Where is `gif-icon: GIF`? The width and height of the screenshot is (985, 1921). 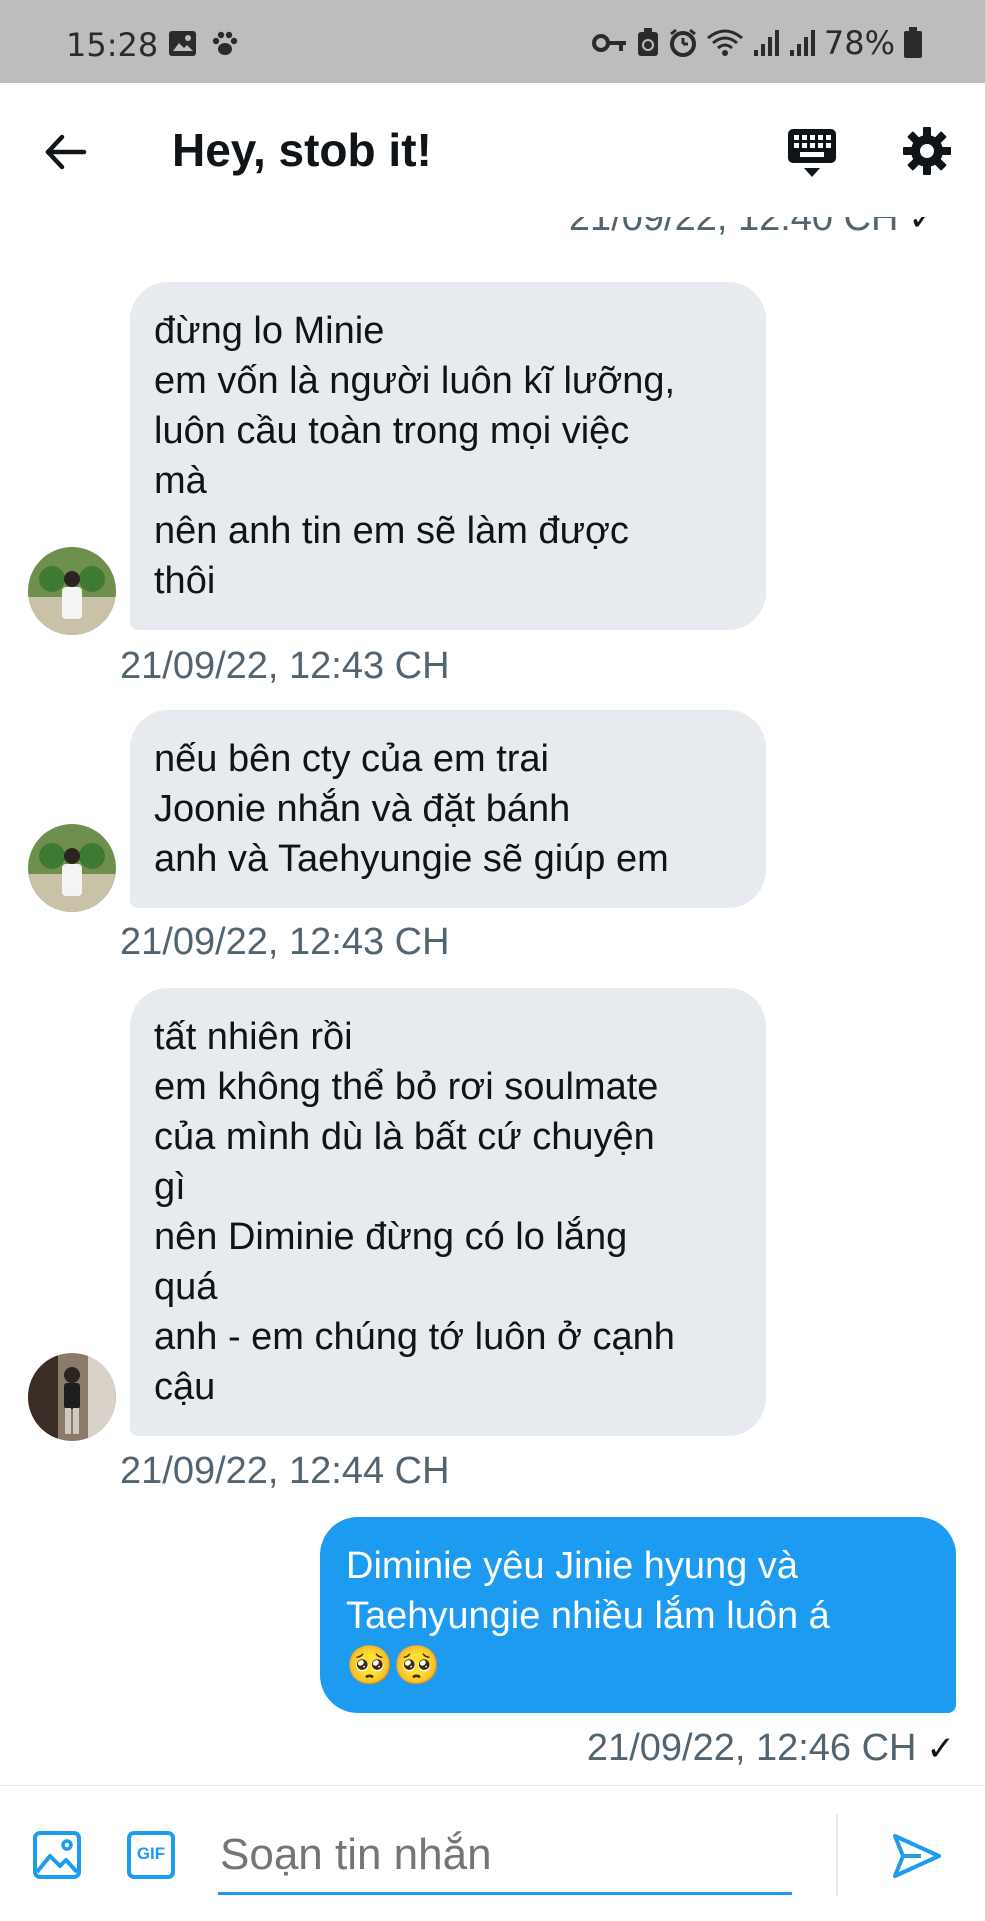 gif-icon: GIF is located at coordinates (151, 1855).